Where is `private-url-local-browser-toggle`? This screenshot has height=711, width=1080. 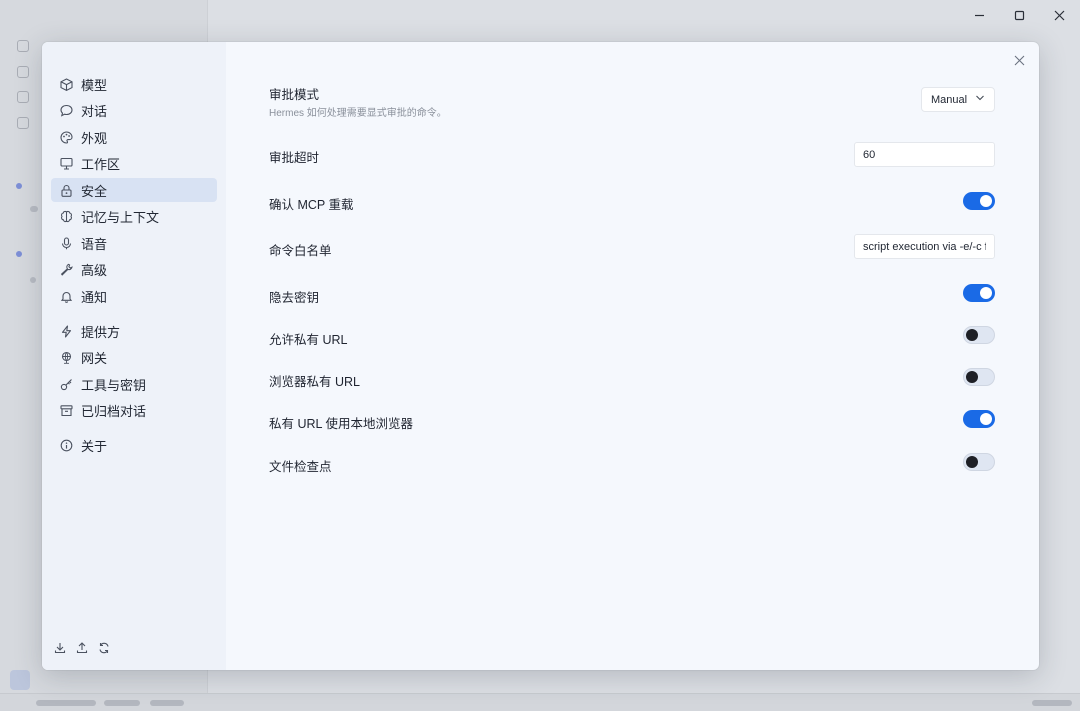 private-url-local-browser-toggle is located at coordinates (979, 419).